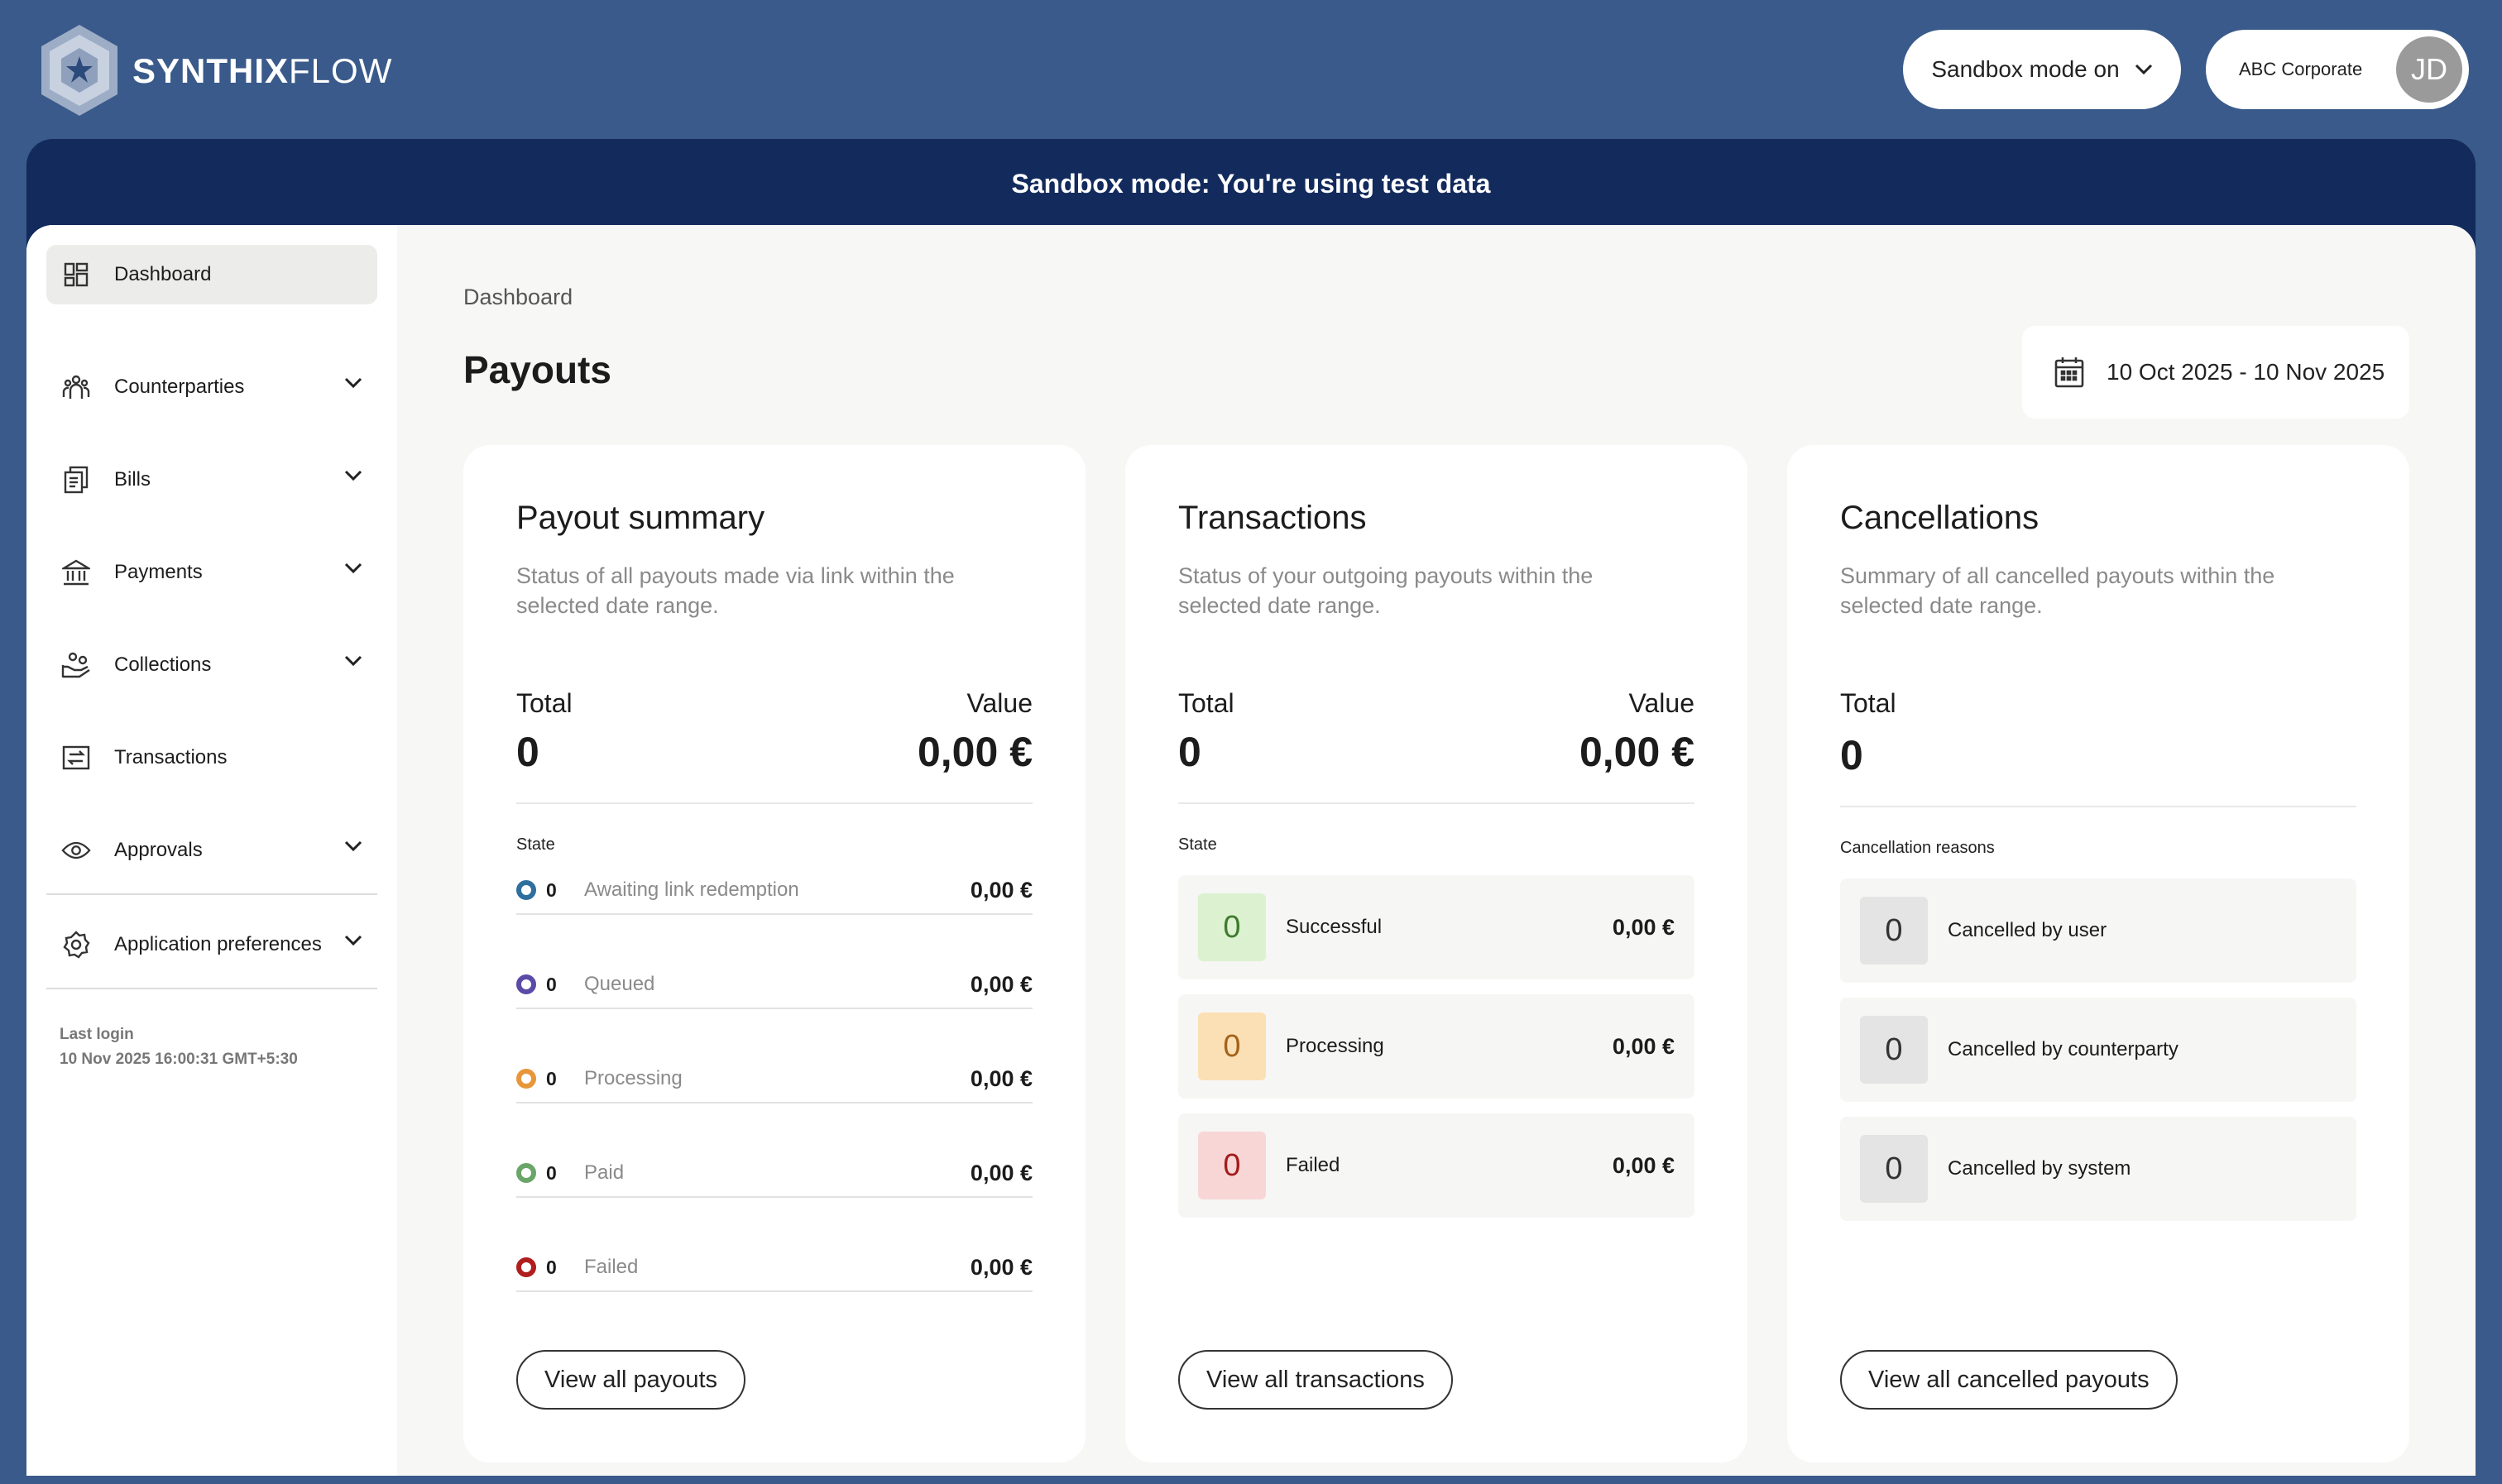  I want to click on state-label: Queued, so click(619, 984).